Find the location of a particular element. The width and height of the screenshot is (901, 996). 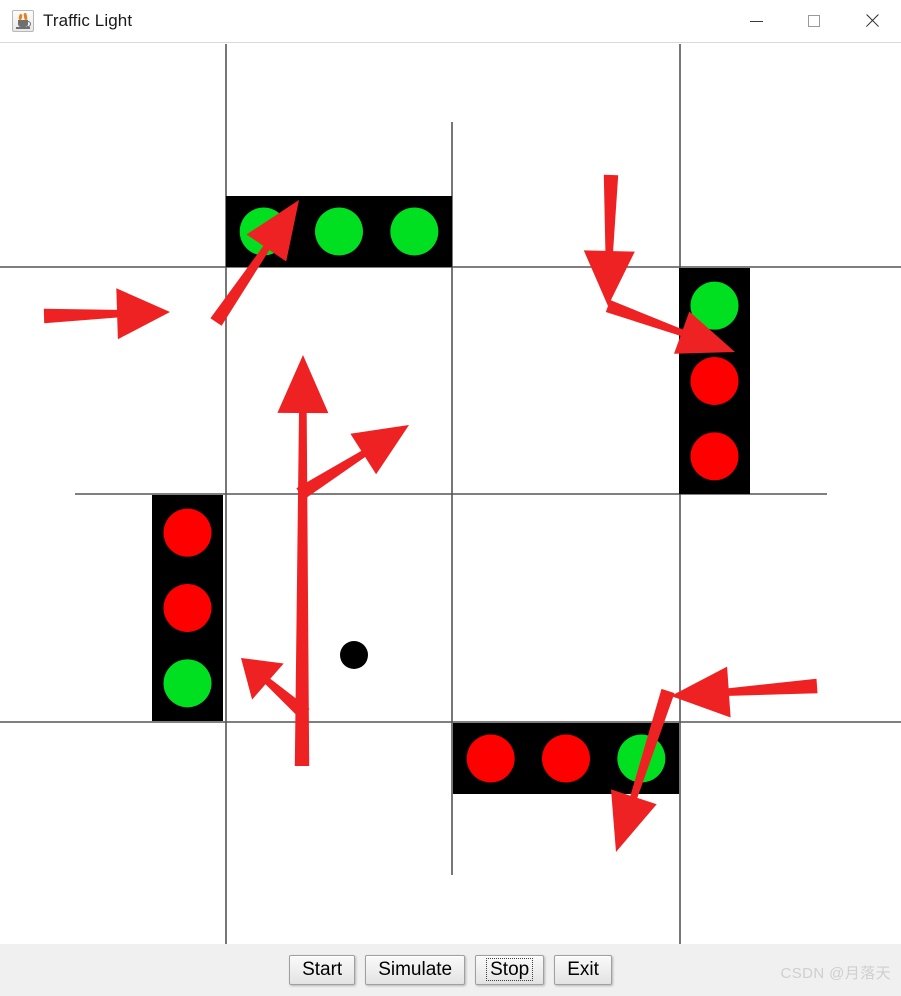

west-traffic-light-lamp-0-red is located at coordinates (187, 532).